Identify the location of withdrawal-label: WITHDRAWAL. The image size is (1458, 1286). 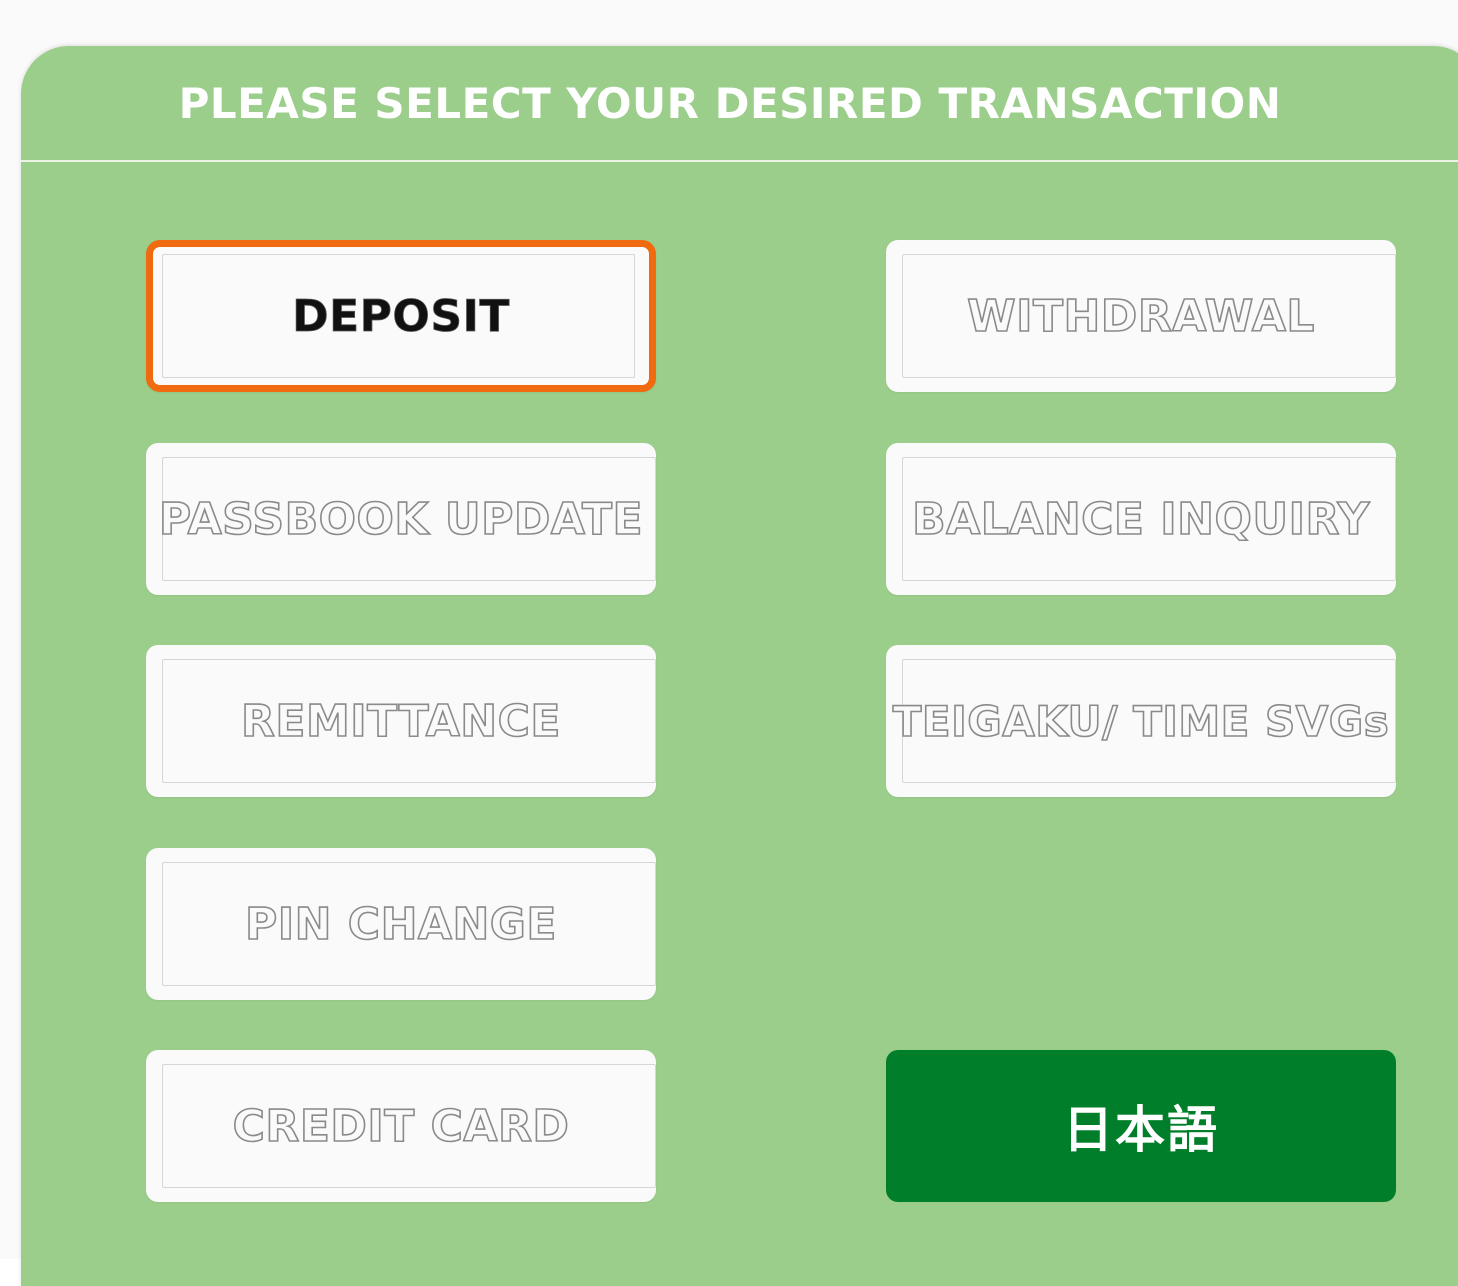
(1140, 316).